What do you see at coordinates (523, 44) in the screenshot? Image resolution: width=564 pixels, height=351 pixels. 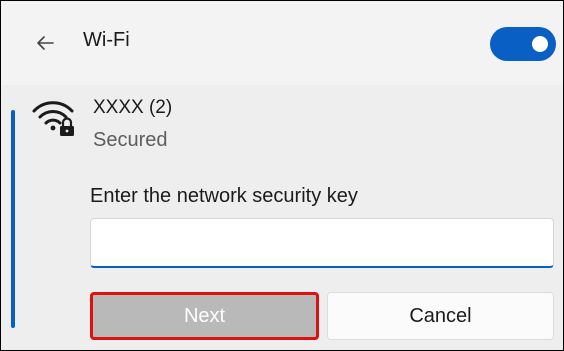 I see `wifi-toggle` at bounding box center [523, 44].